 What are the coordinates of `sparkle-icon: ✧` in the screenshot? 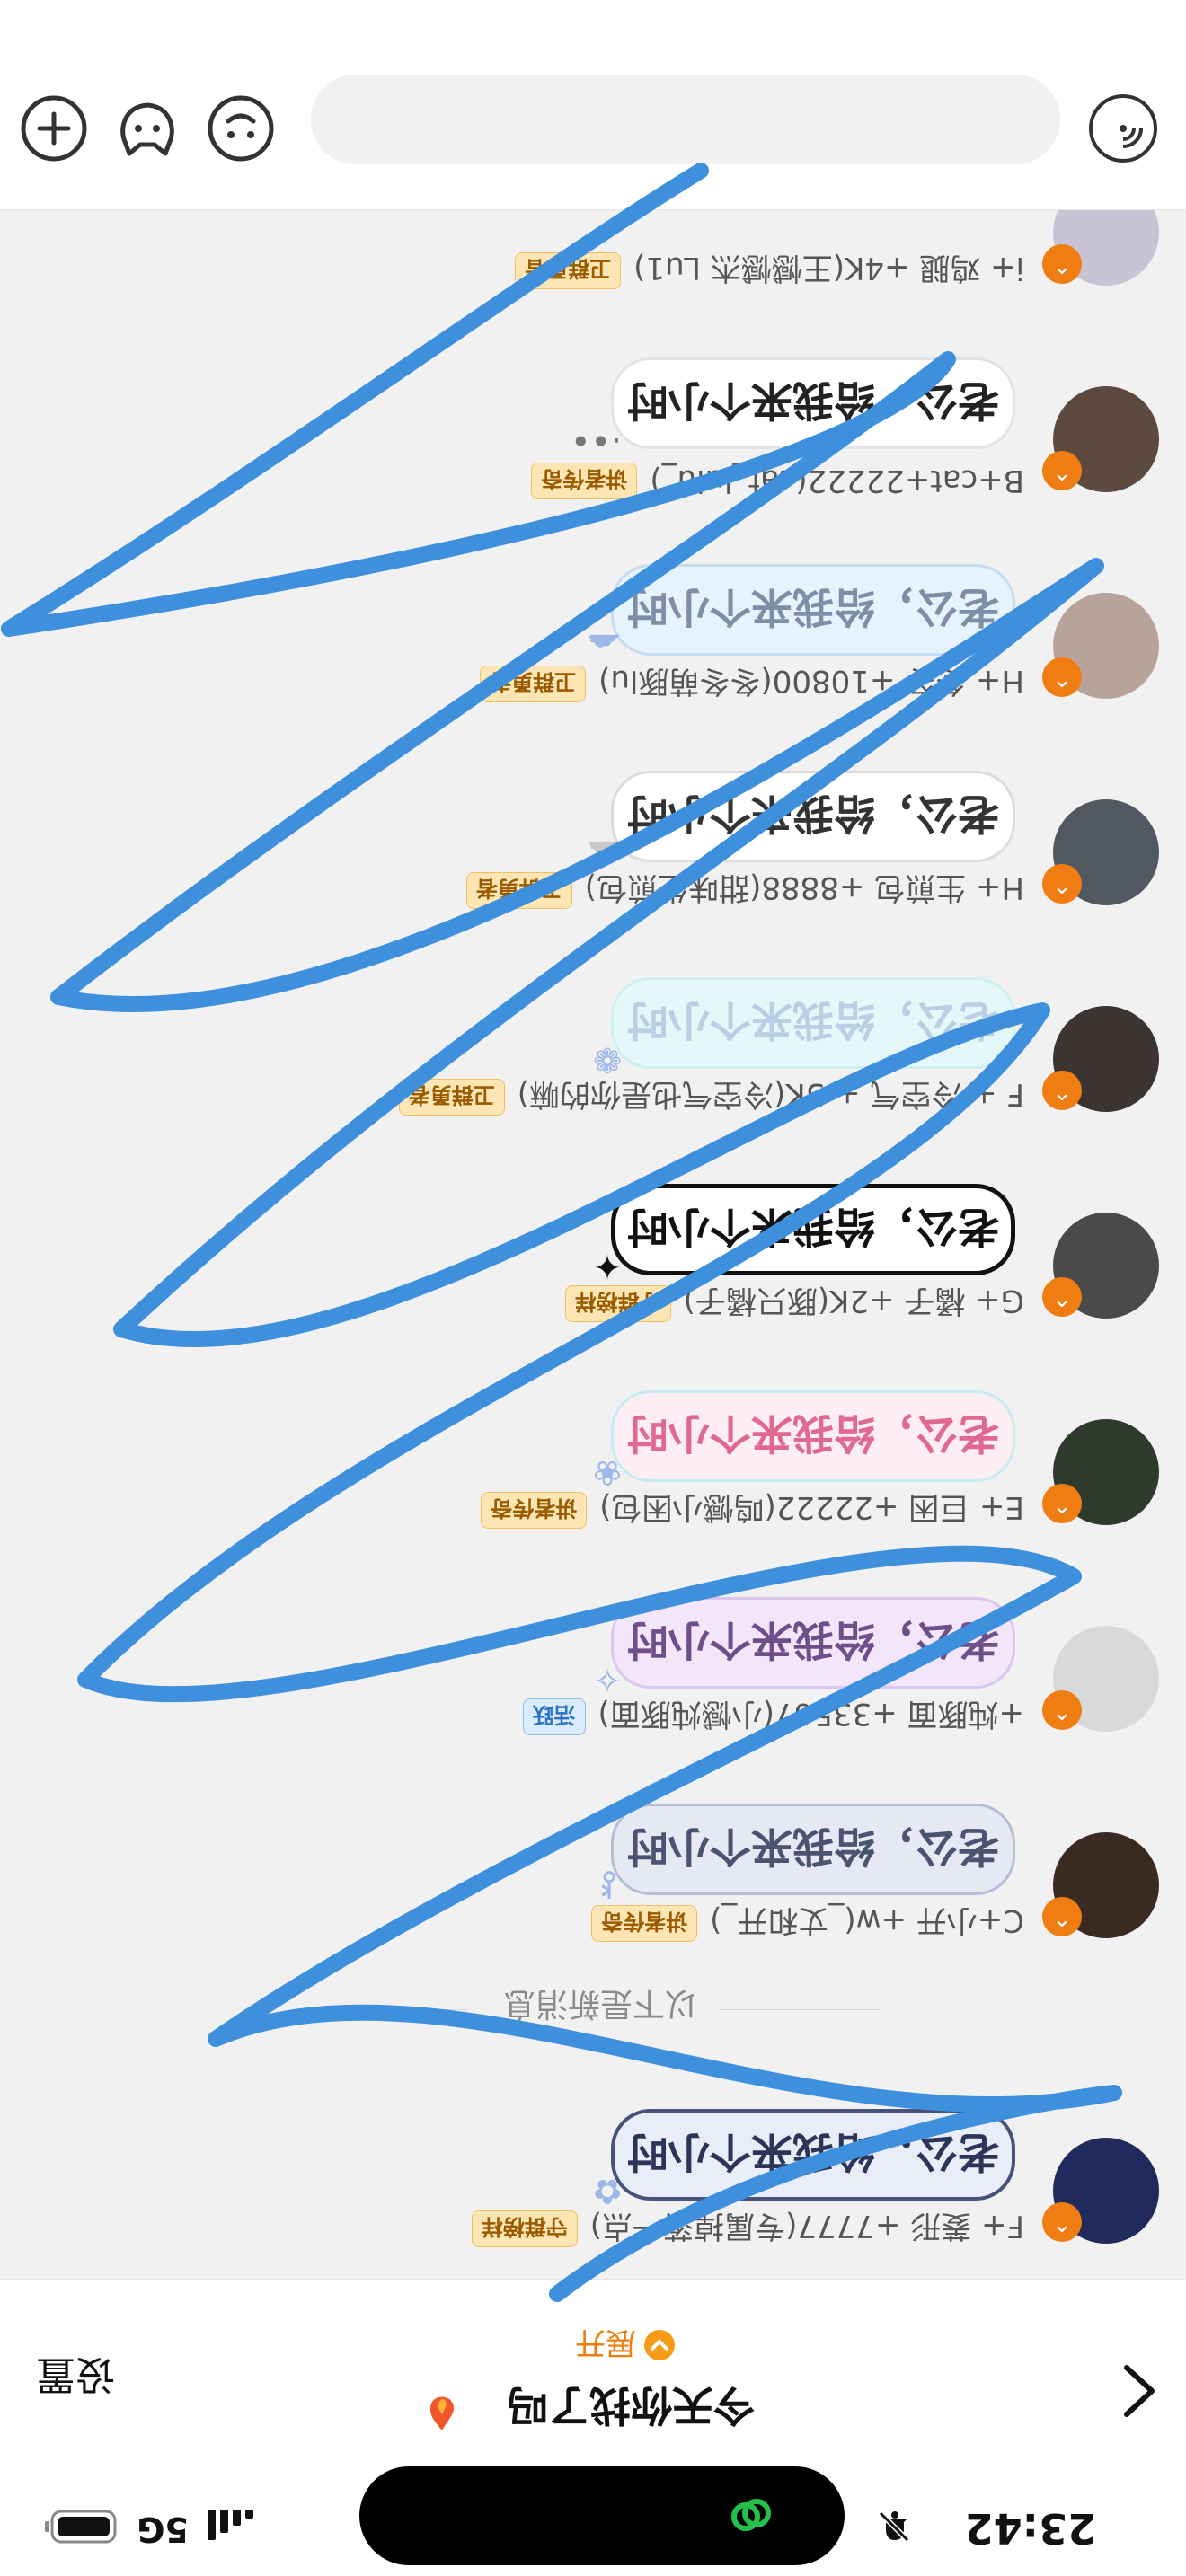 It's located at (607, 1679).